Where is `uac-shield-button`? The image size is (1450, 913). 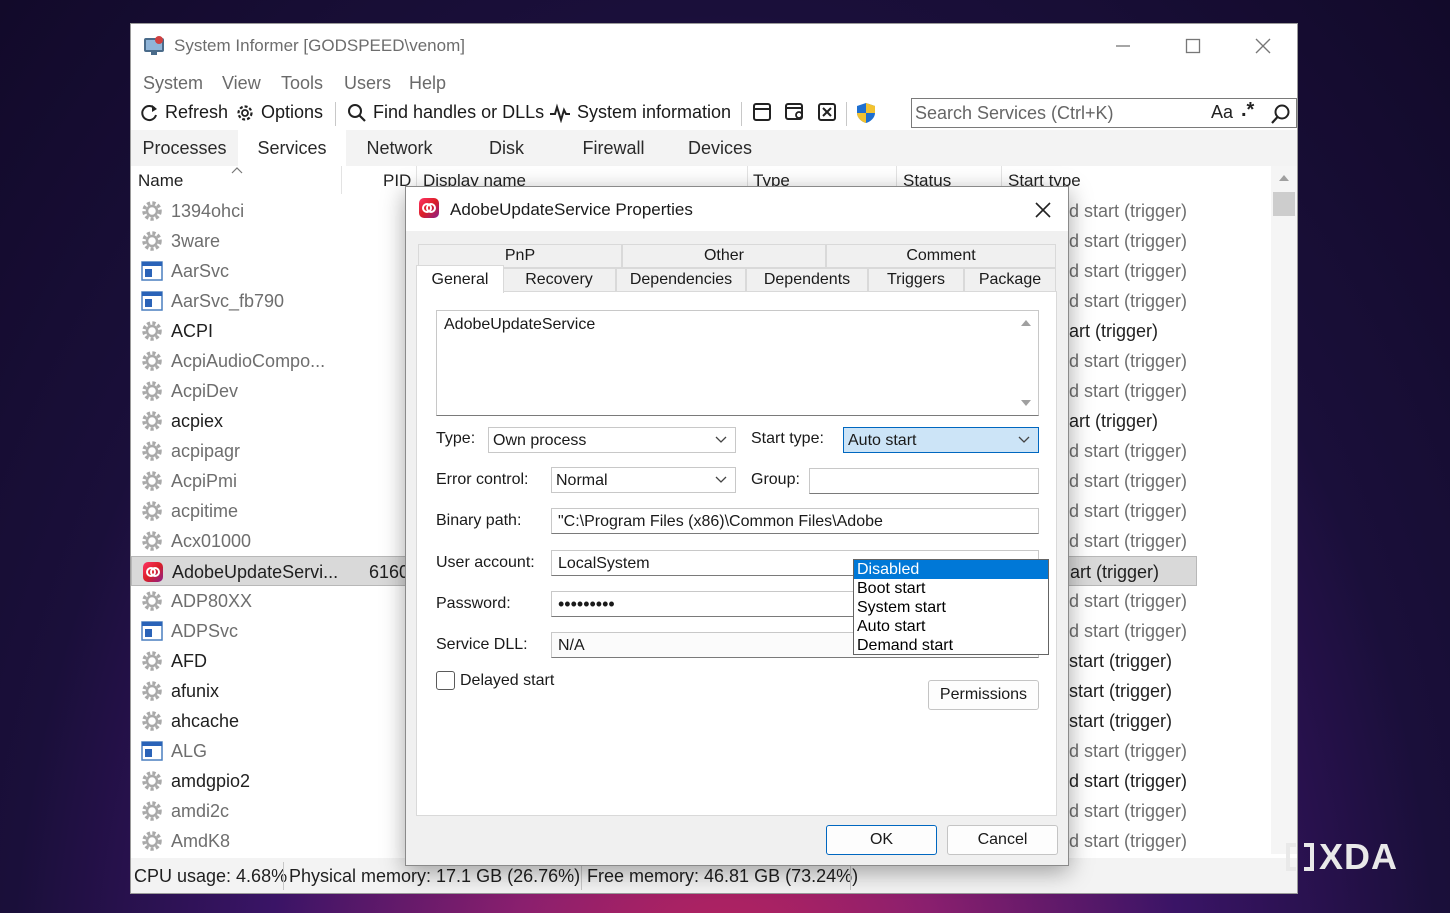 uac-shield-button is located at coordinates (866, 113).